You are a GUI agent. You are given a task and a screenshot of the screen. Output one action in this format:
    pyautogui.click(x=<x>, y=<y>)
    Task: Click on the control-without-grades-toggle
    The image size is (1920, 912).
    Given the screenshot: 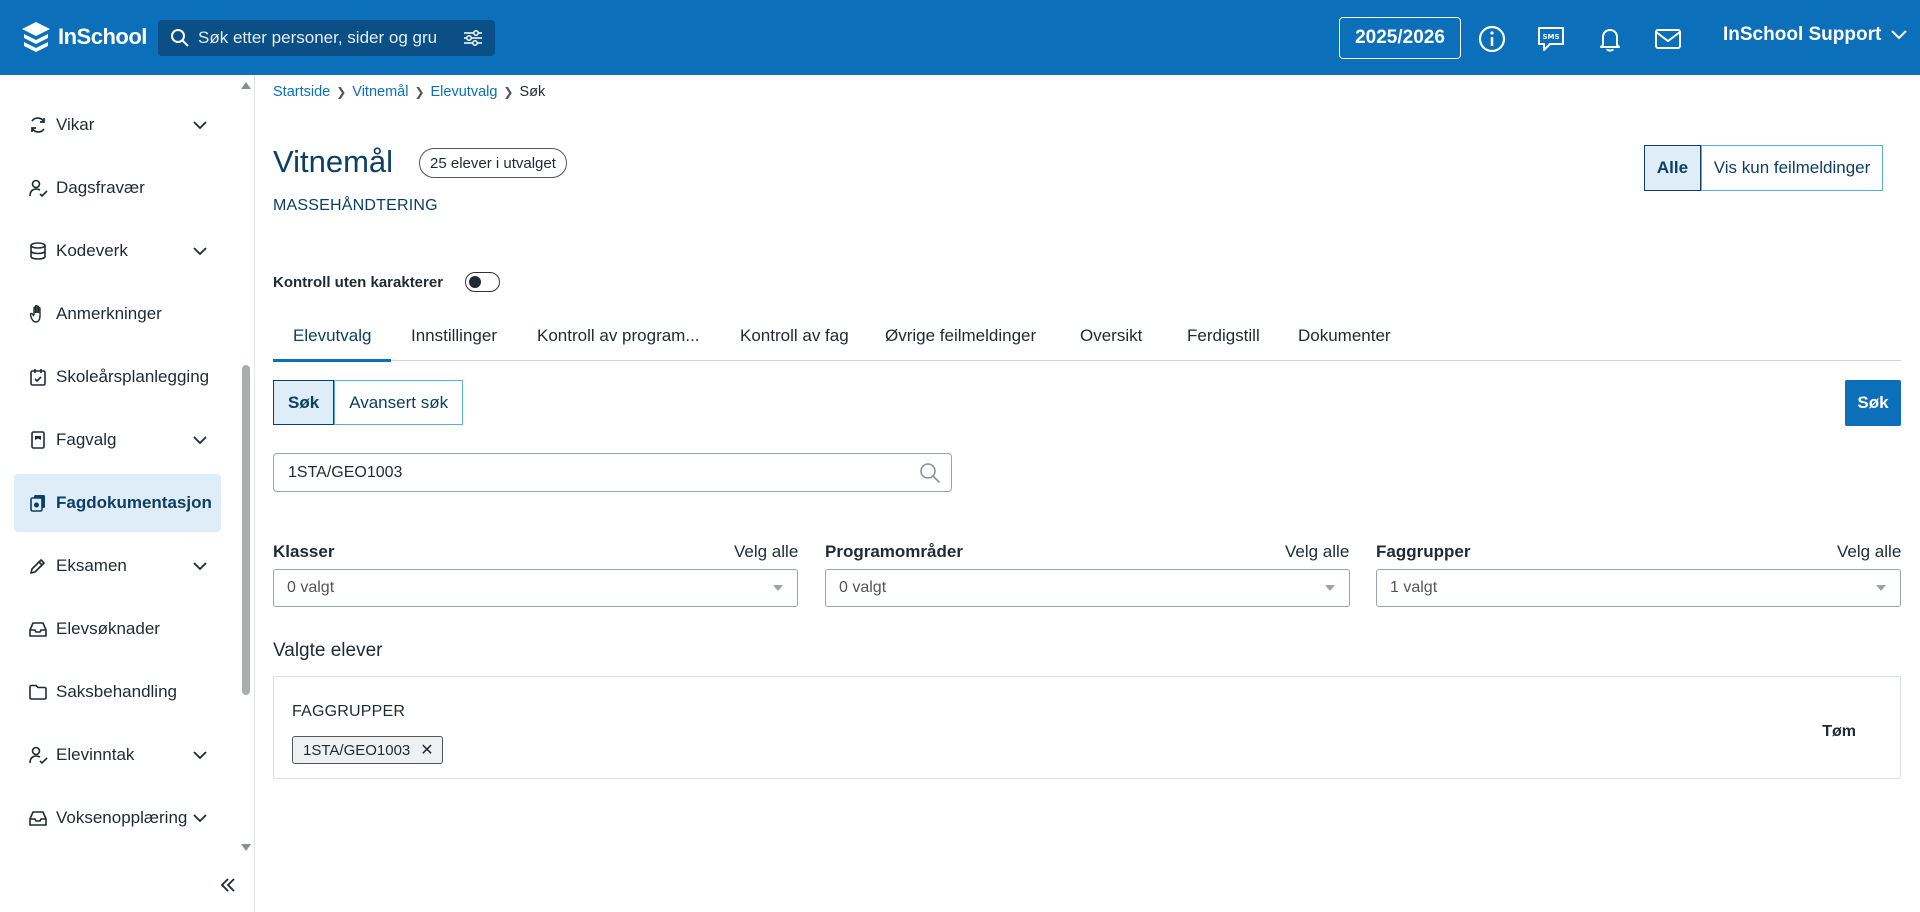 What is the action you would take?
    pyautogui.click(x=482, y=282)
    